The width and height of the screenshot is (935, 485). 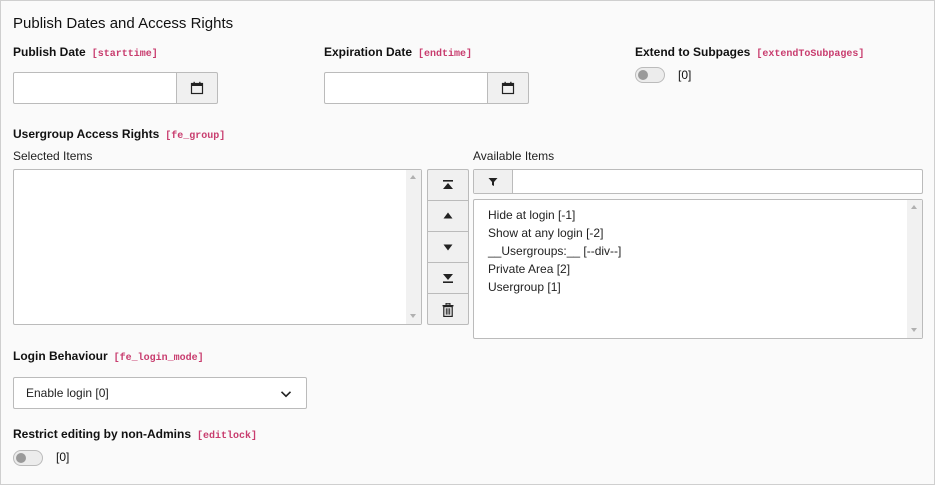 I want to click on filter-addon, so click(x=493, y=181).